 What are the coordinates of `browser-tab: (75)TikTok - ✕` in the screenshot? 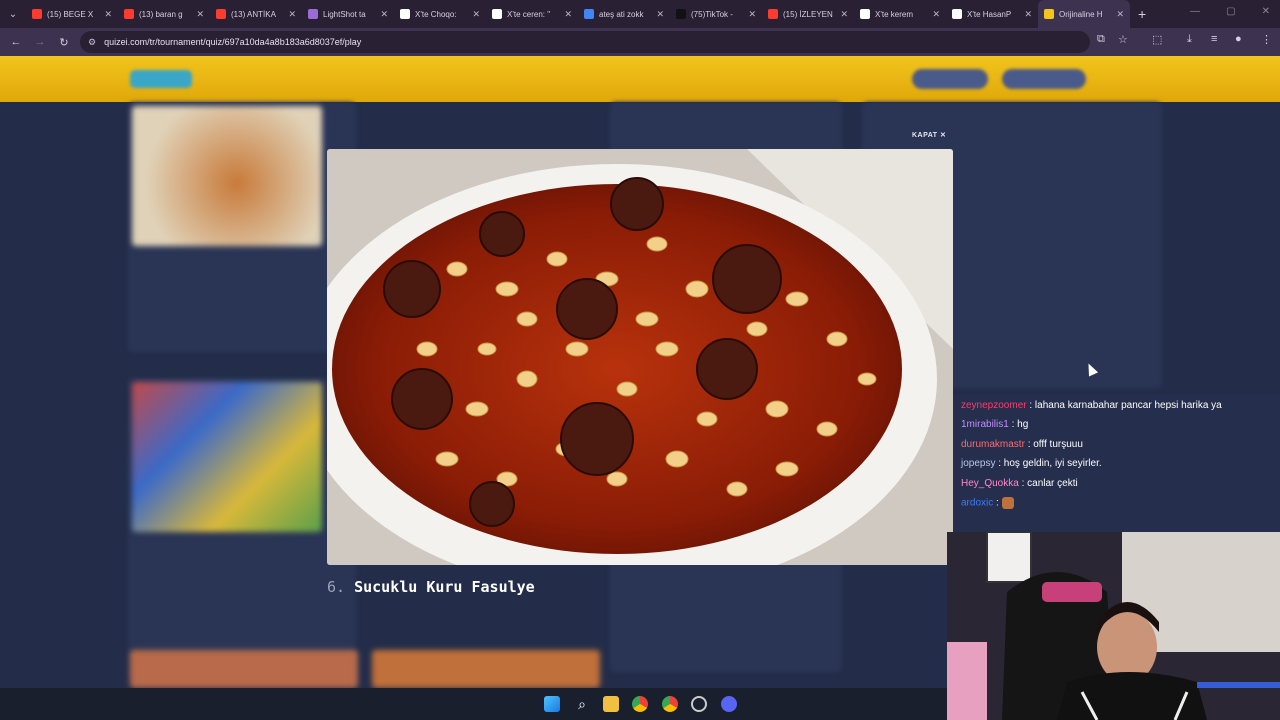 It's located at (716, 14).